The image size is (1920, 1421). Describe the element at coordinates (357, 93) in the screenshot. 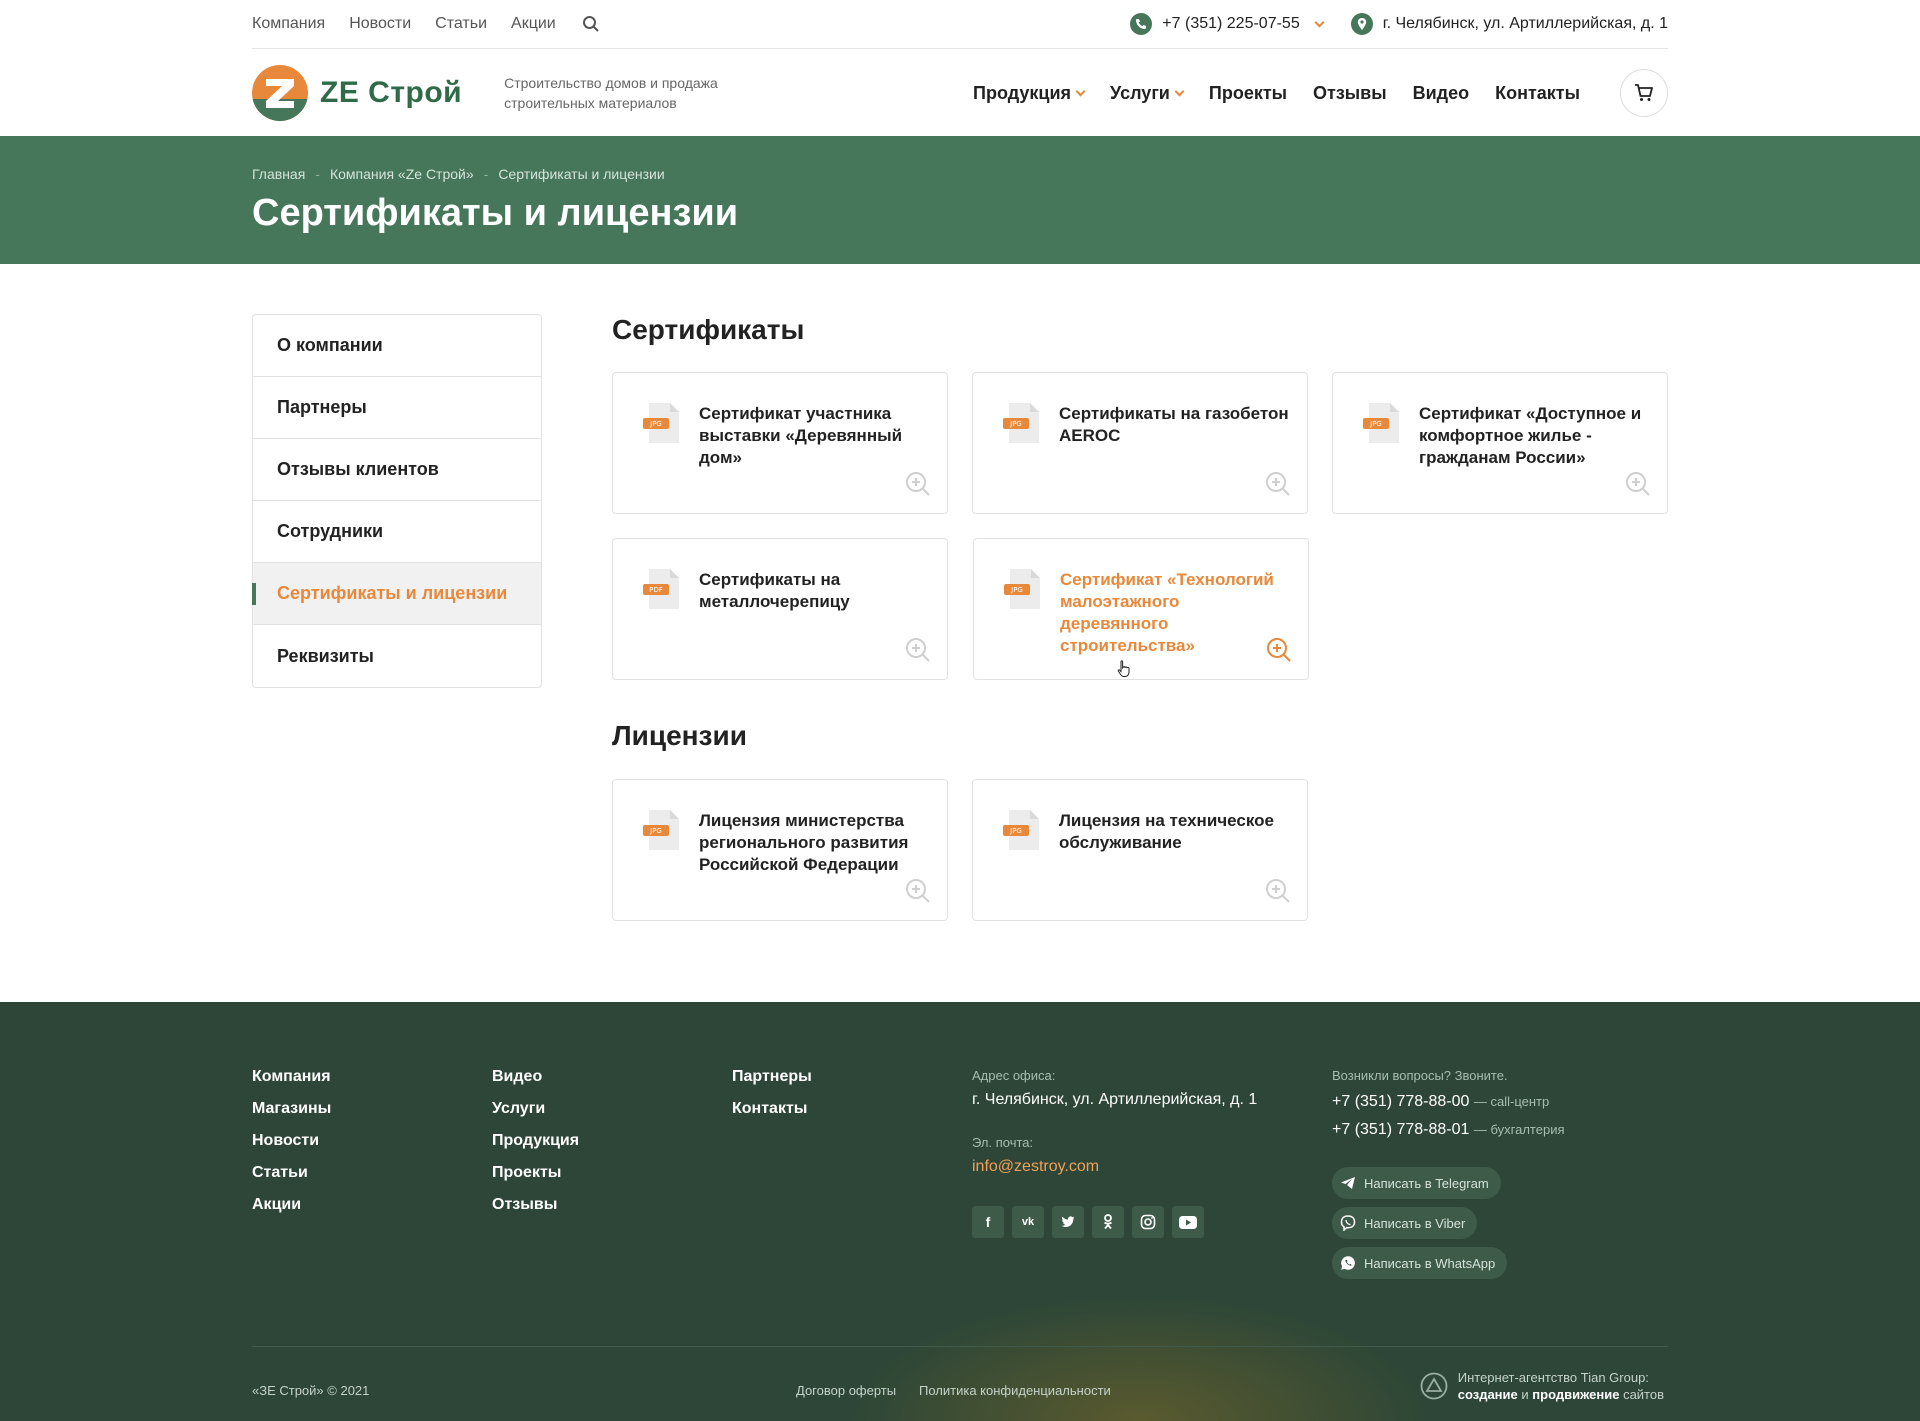

I see `logo: ZE Строй` at that location.